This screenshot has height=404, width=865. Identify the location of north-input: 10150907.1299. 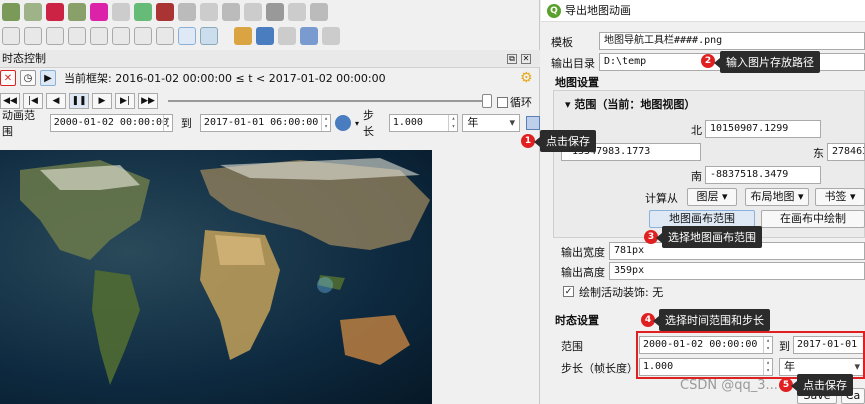
(763, 129).